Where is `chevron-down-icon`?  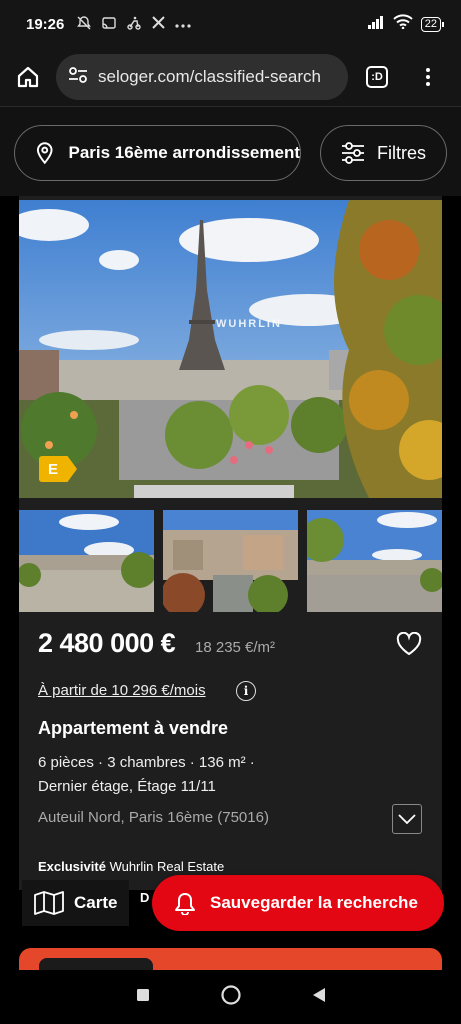 chevron-down-icon is located at coordinates (407, 819).